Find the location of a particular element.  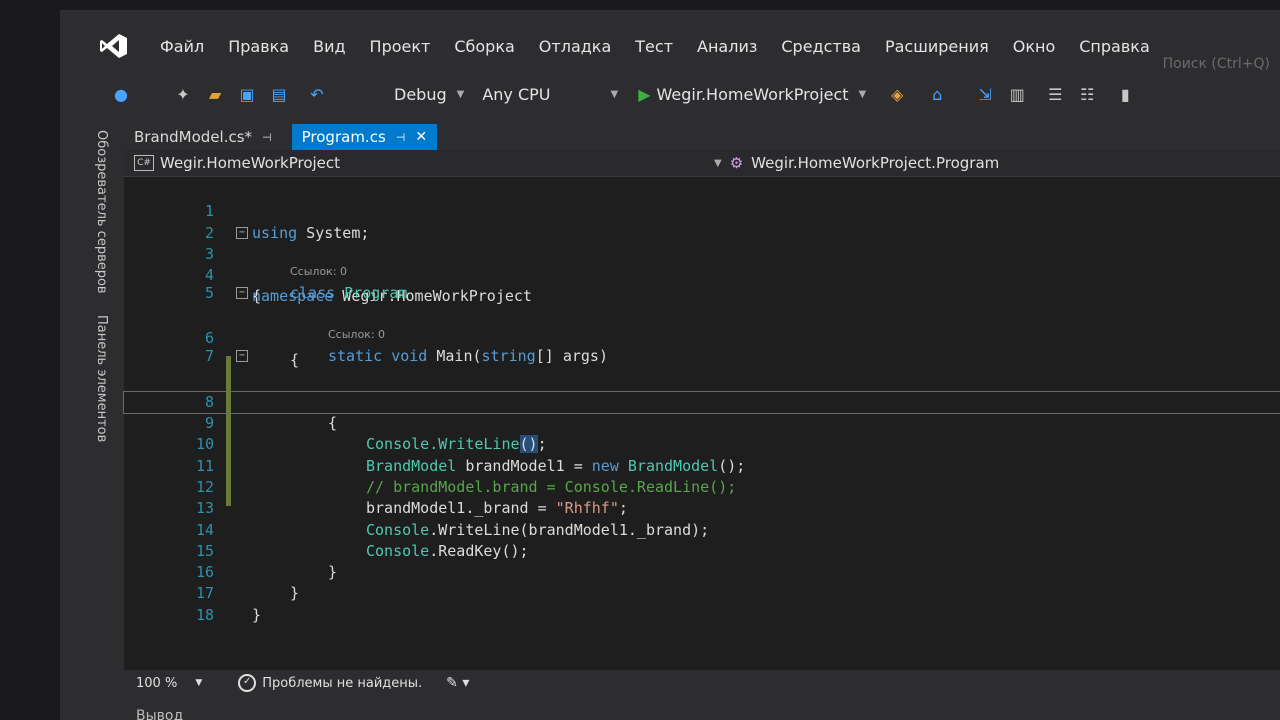

bookmark-icon: ▮ is located at coordinates (1125, 94).